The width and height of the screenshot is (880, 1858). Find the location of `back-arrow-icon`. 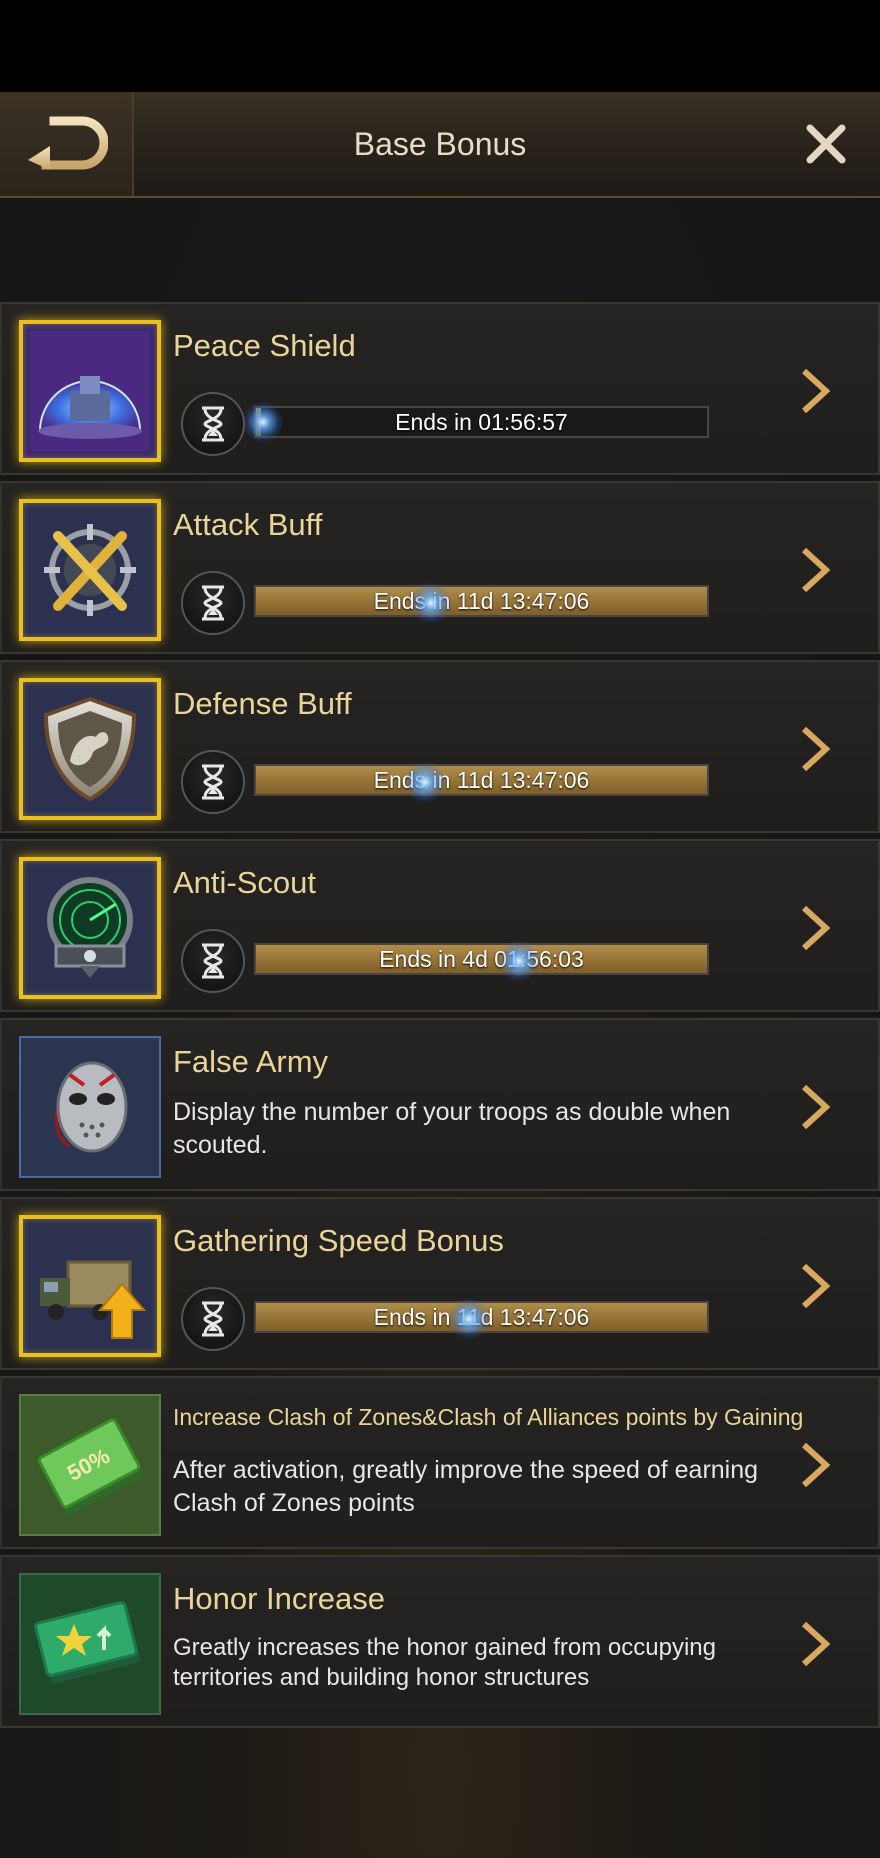

back-arrow-icon is located at coordinates (68, 143).